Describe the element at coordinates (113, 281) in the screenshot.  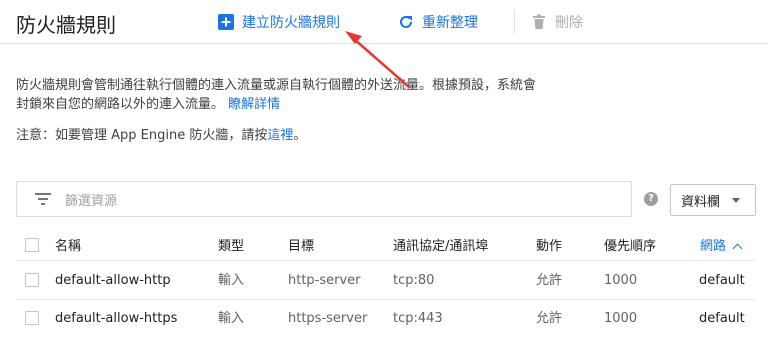
I see `rule-name-link: default-allow-http` at that location.